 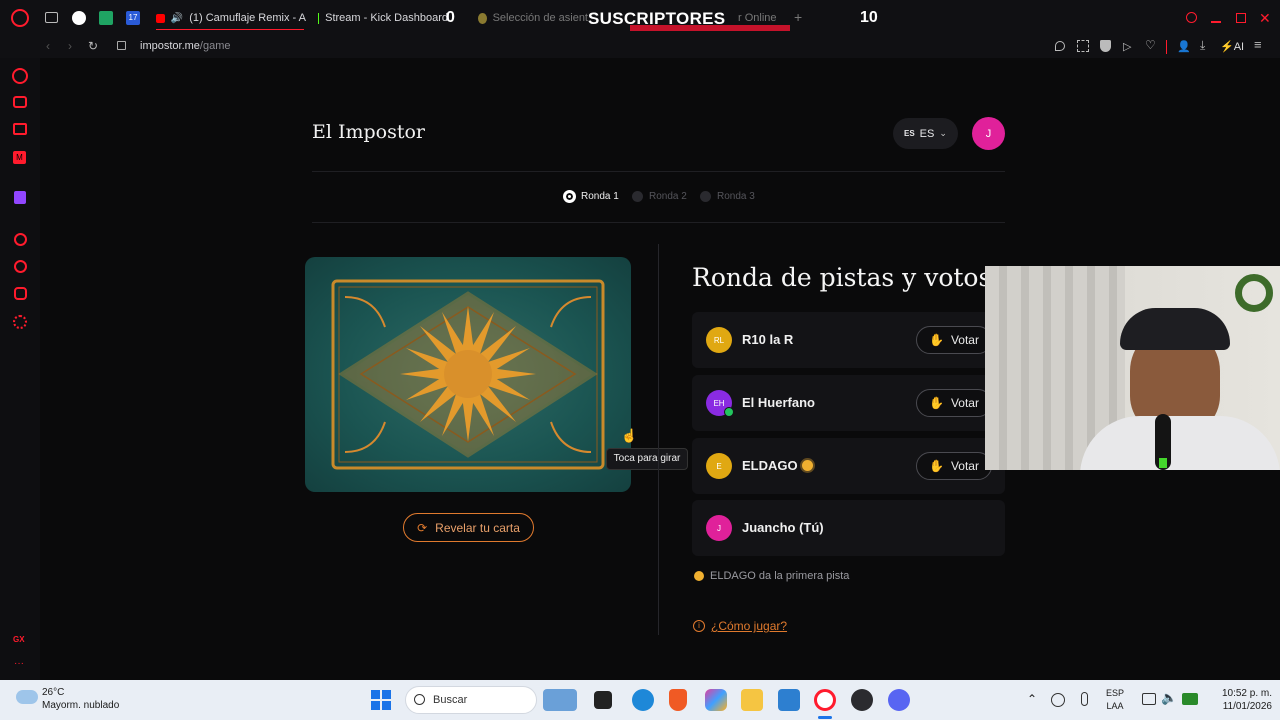 I want to click on tooltip-text: Toca para girar, so click(x=647, y=458).